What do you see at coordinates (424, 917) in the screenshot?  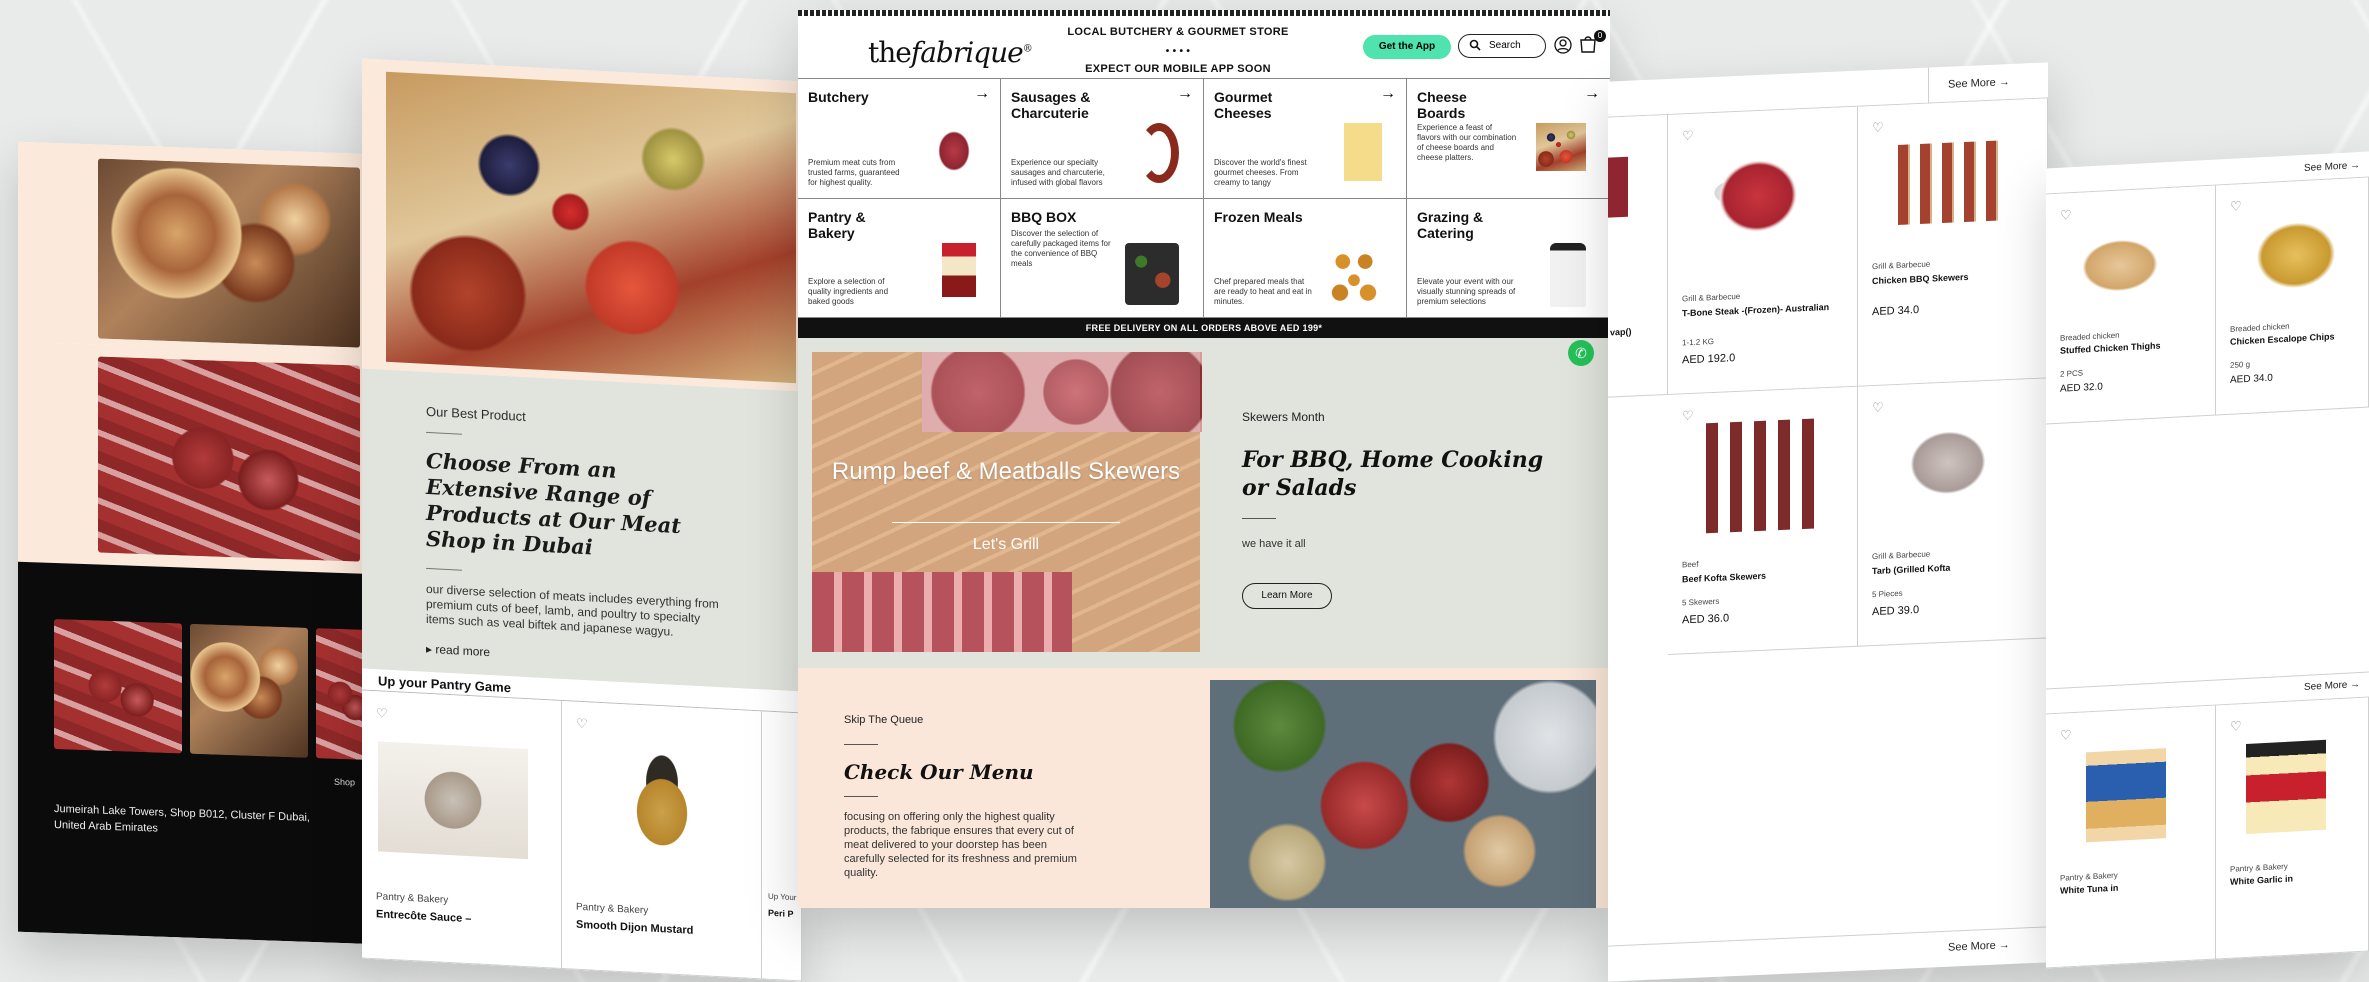 I see `product-name: Entrecôte Sauce –` at bounding box center [424, 917].